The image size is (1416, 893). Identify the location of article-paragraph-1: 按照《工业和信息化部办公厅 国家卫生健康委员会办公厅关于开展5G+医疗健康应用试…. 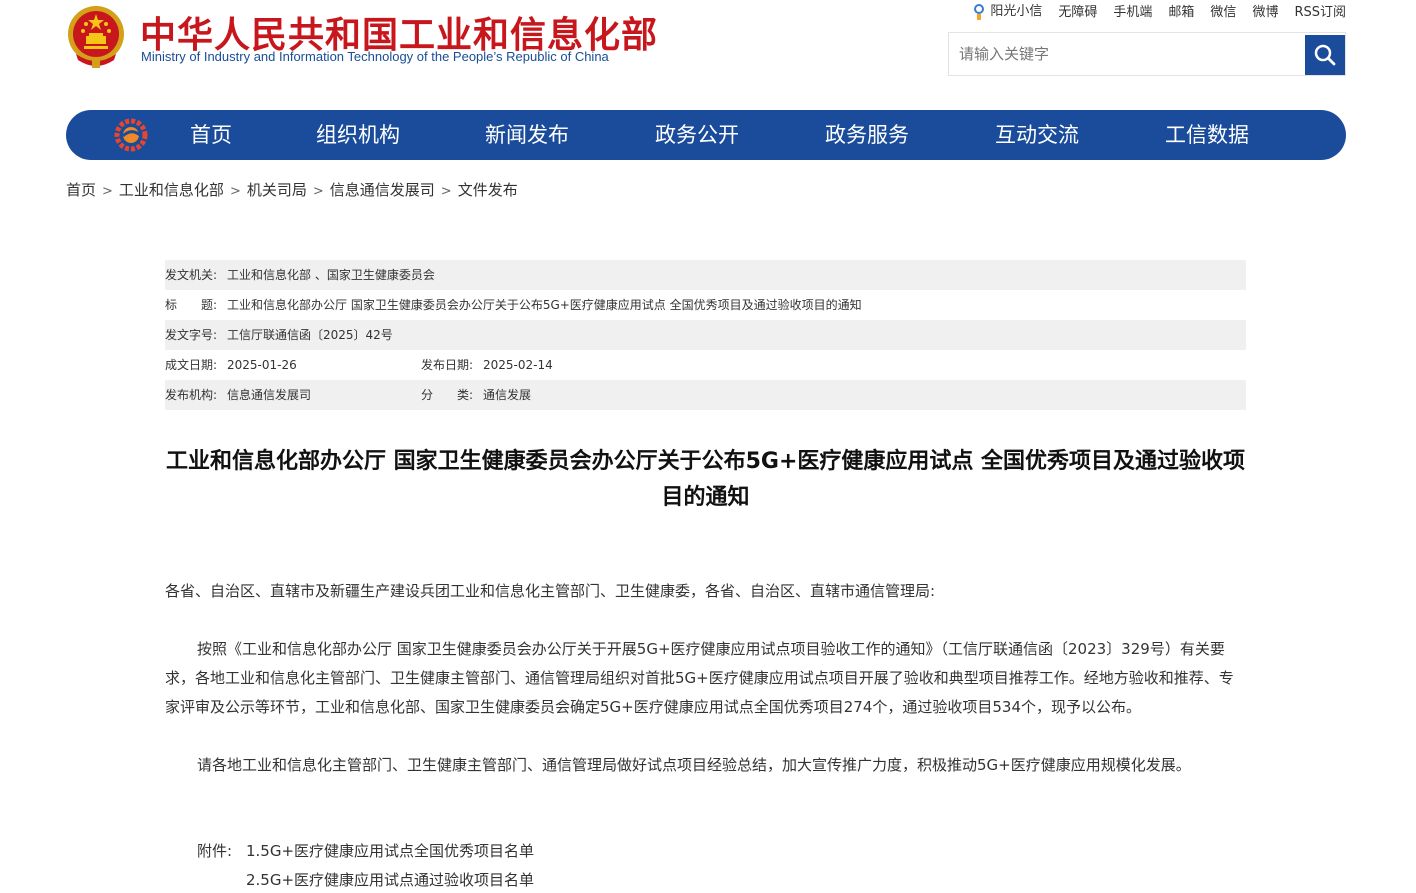
(699, 678).